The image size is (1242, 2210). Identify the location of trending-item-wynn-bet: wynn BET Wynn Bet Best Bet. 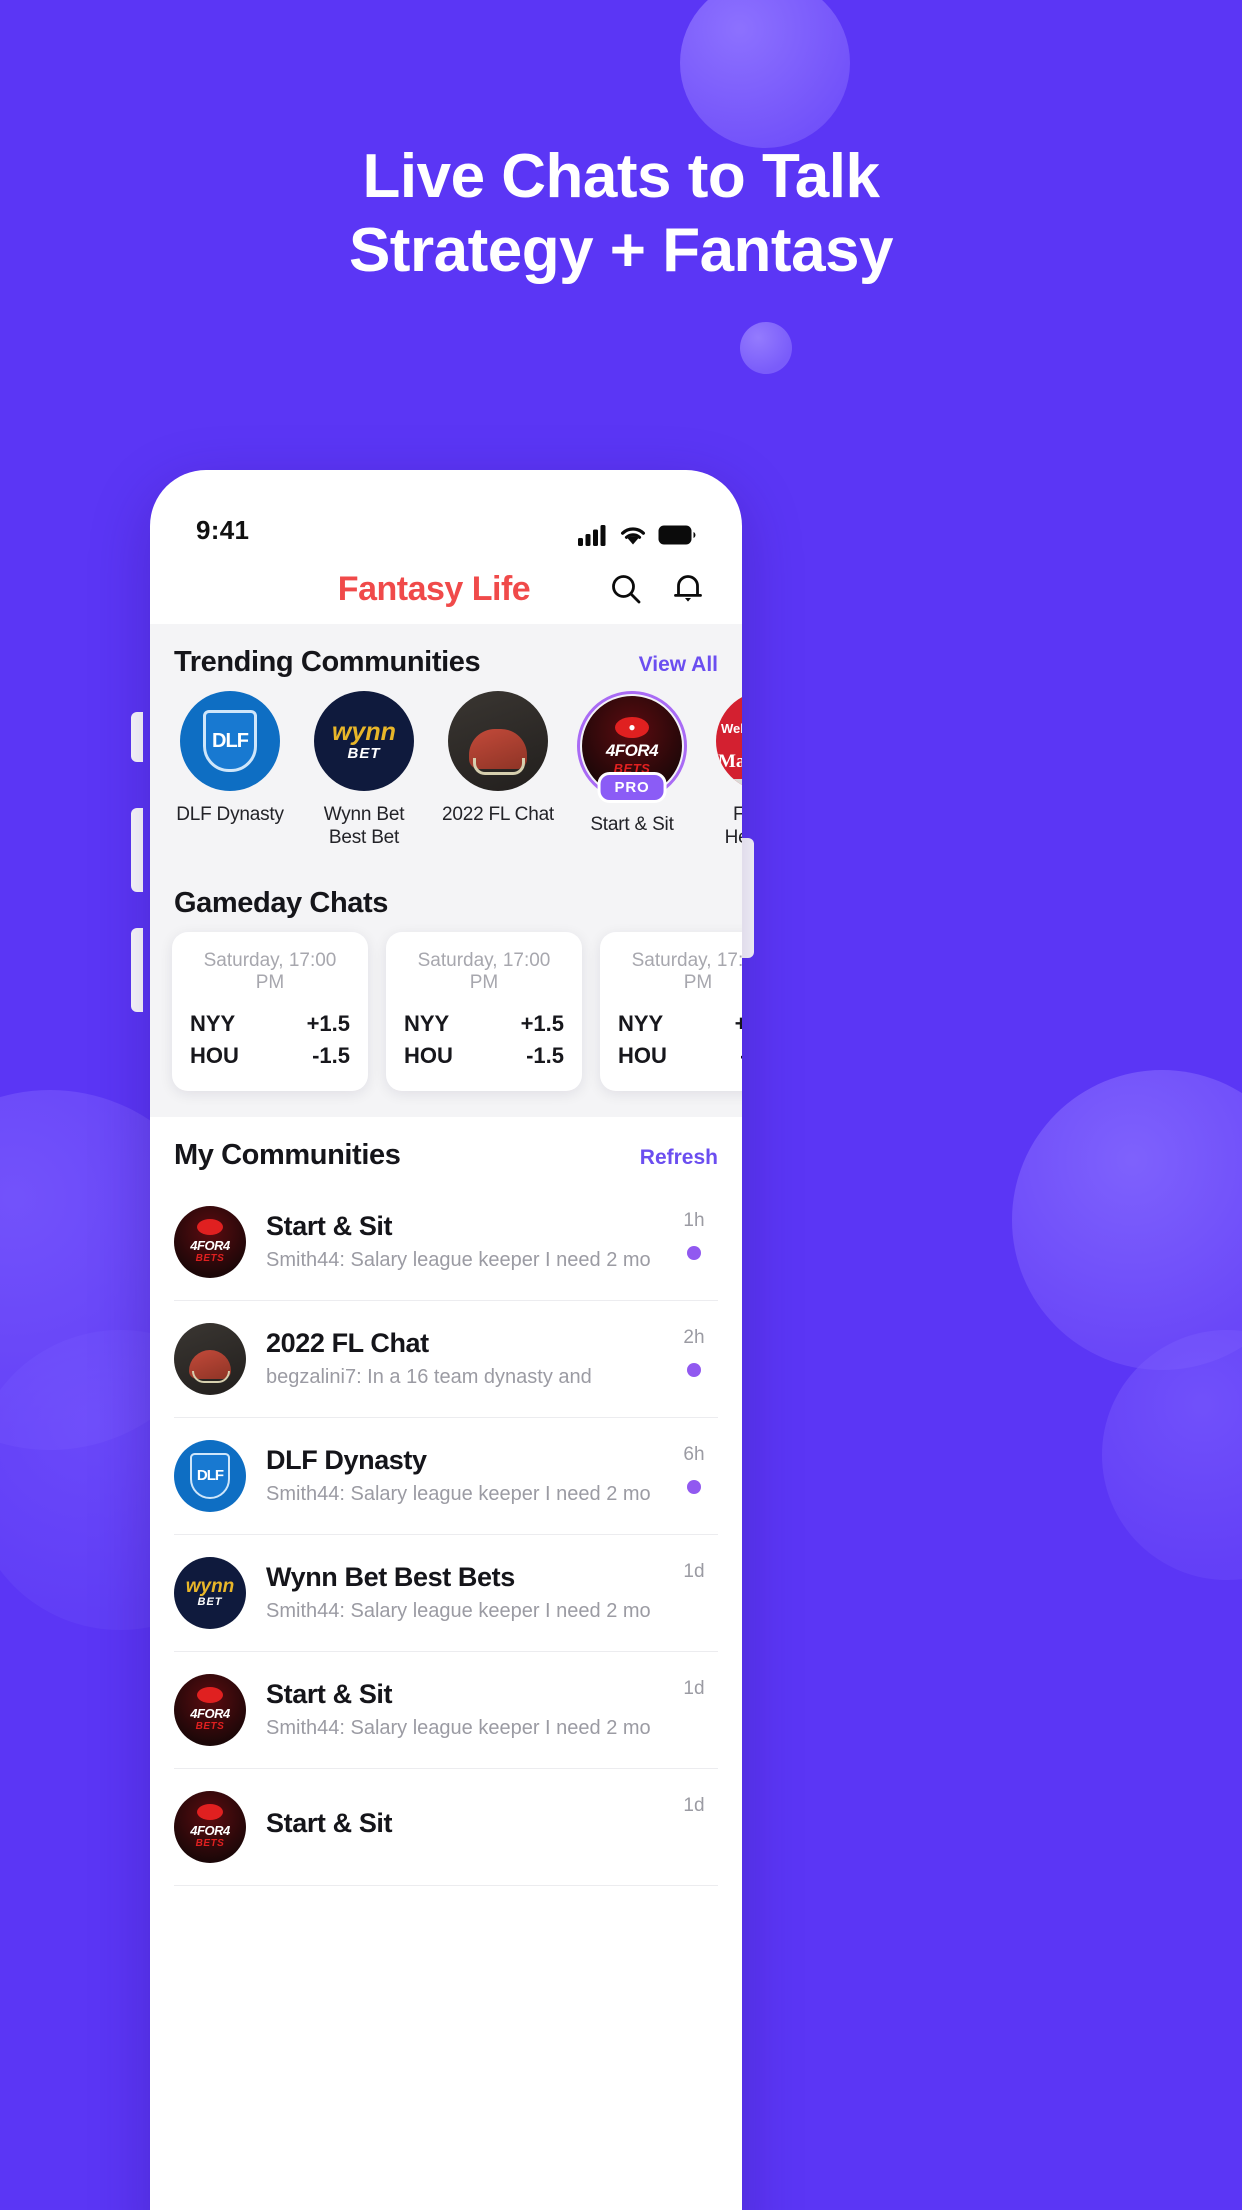
(364, 770).